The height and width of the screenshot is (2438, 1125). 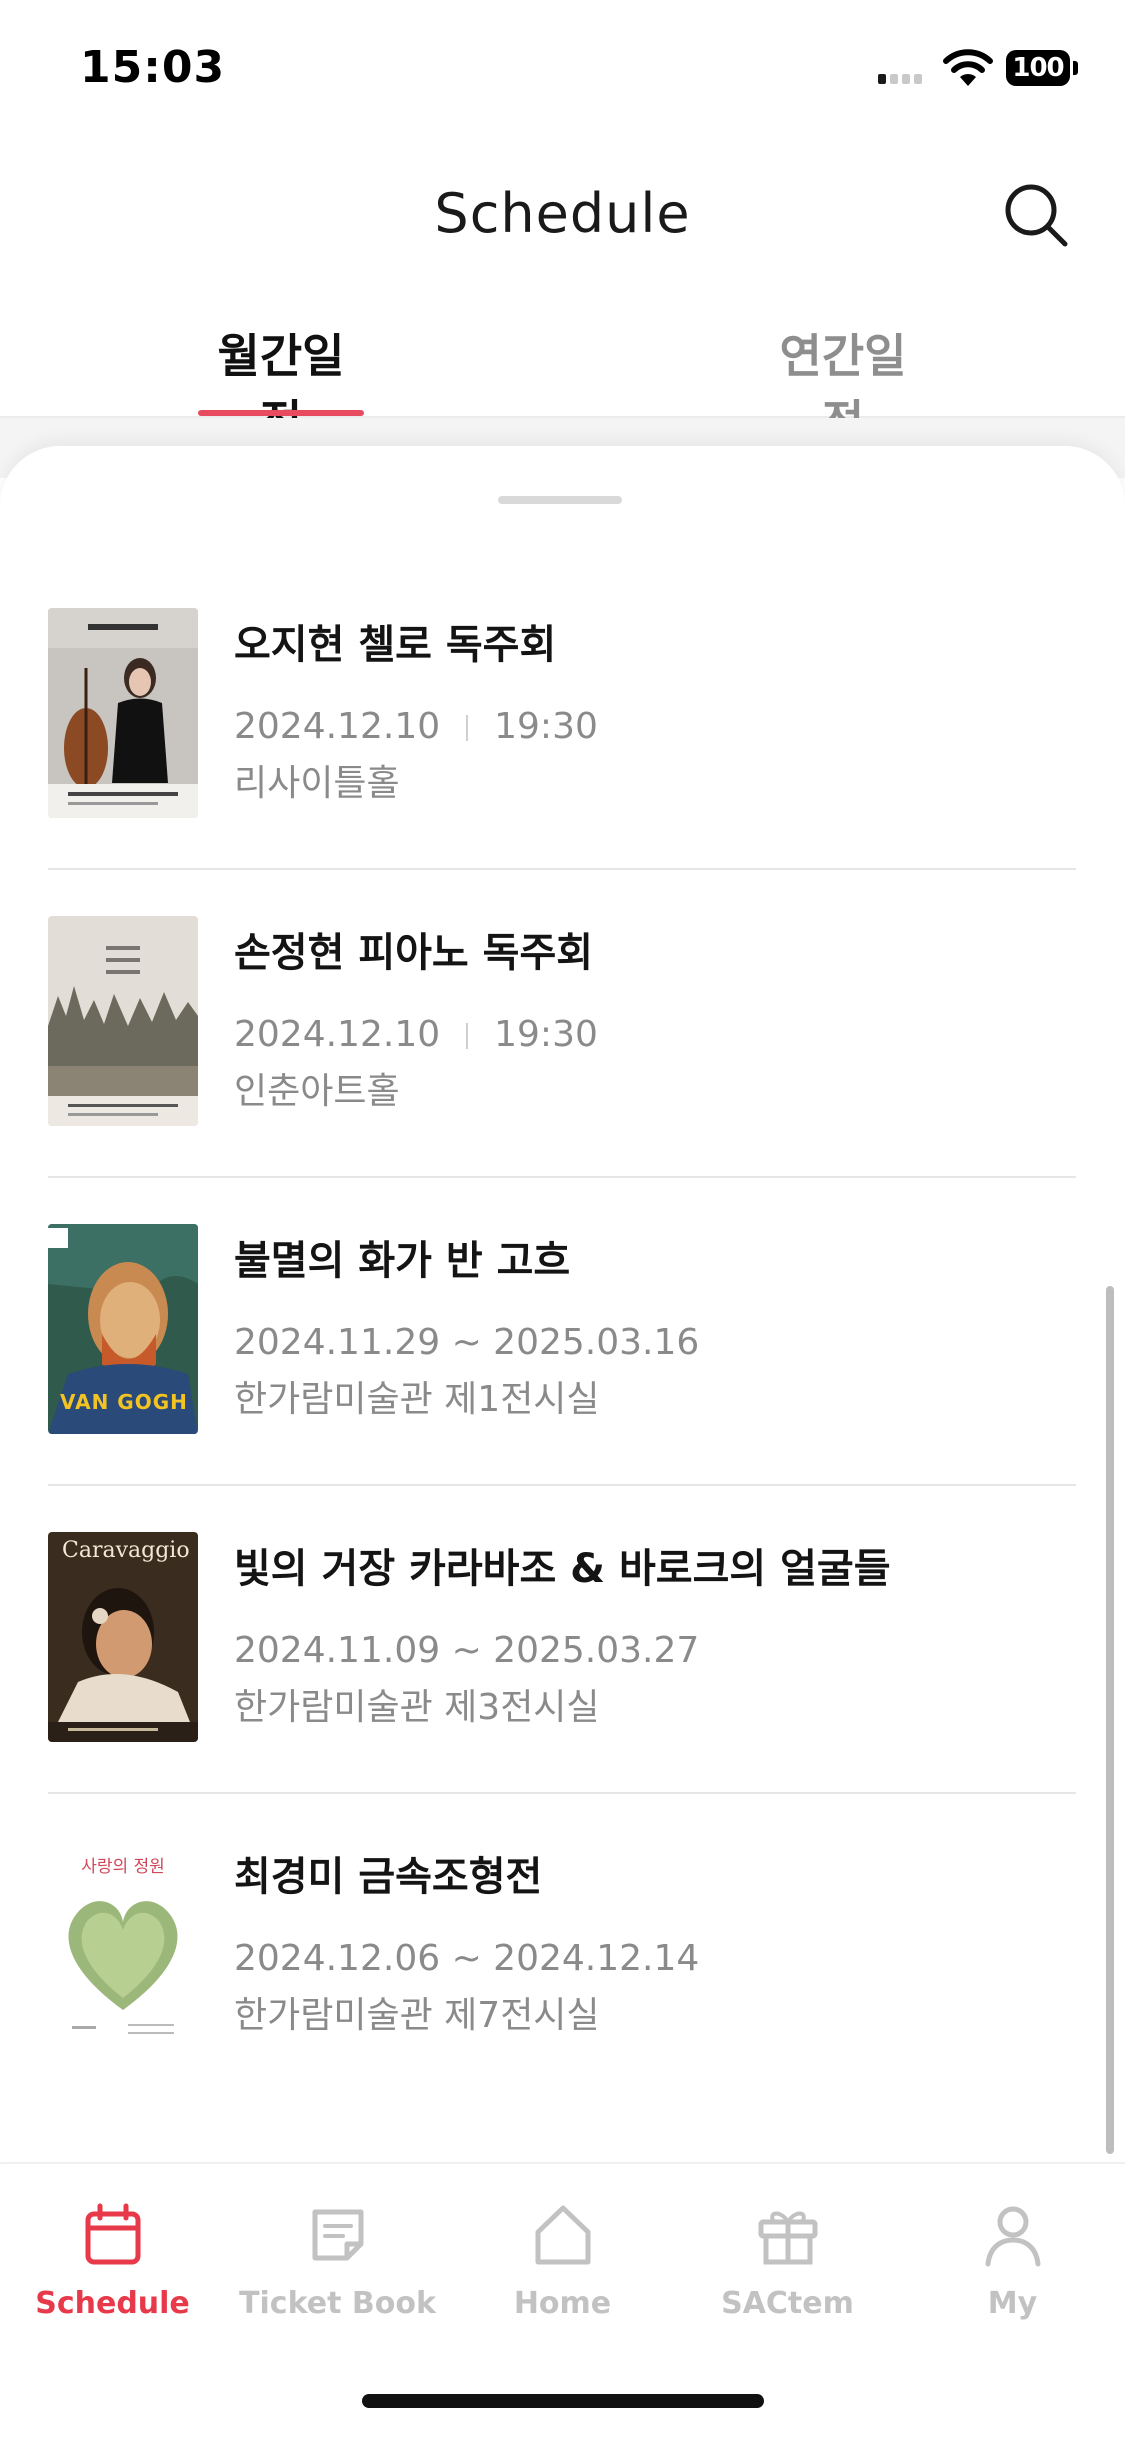 I want to click on item-venue: 한가람미술관 제7전시실, so click(x=417, y=2015).